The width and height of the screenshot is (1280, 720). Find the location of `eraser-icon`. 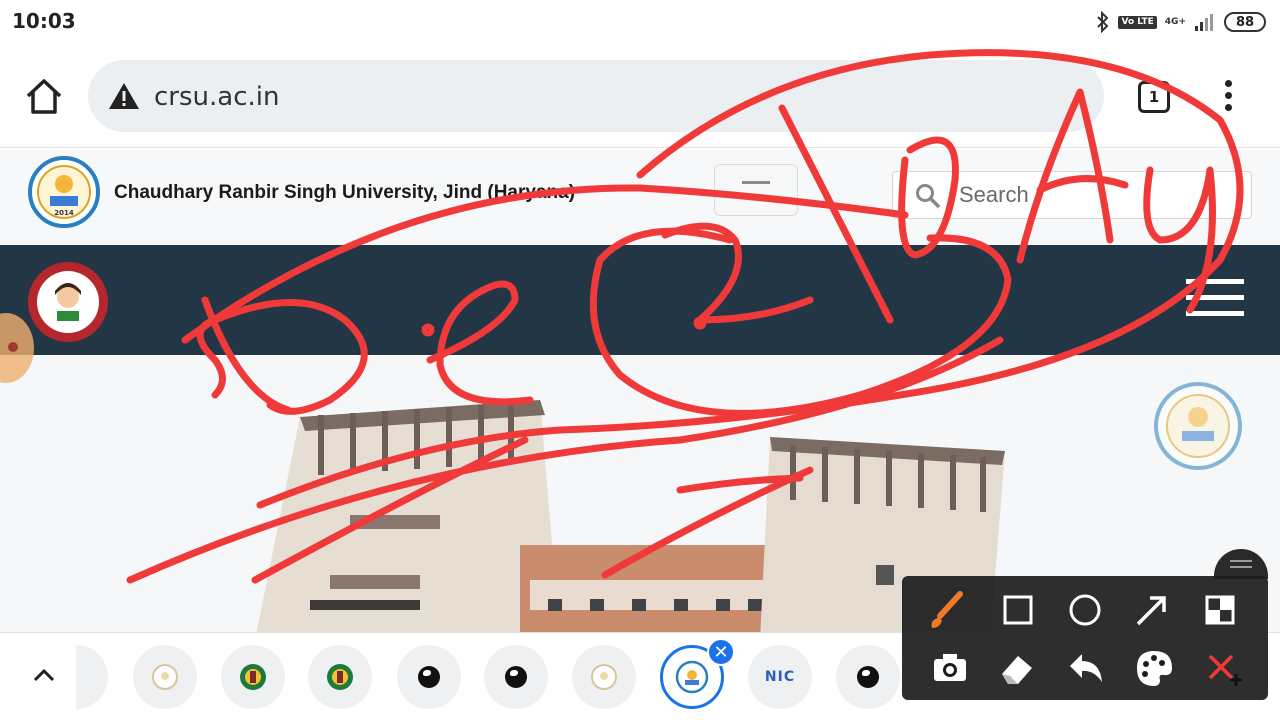

eraser-icon is located at coordinates (1018, 668).